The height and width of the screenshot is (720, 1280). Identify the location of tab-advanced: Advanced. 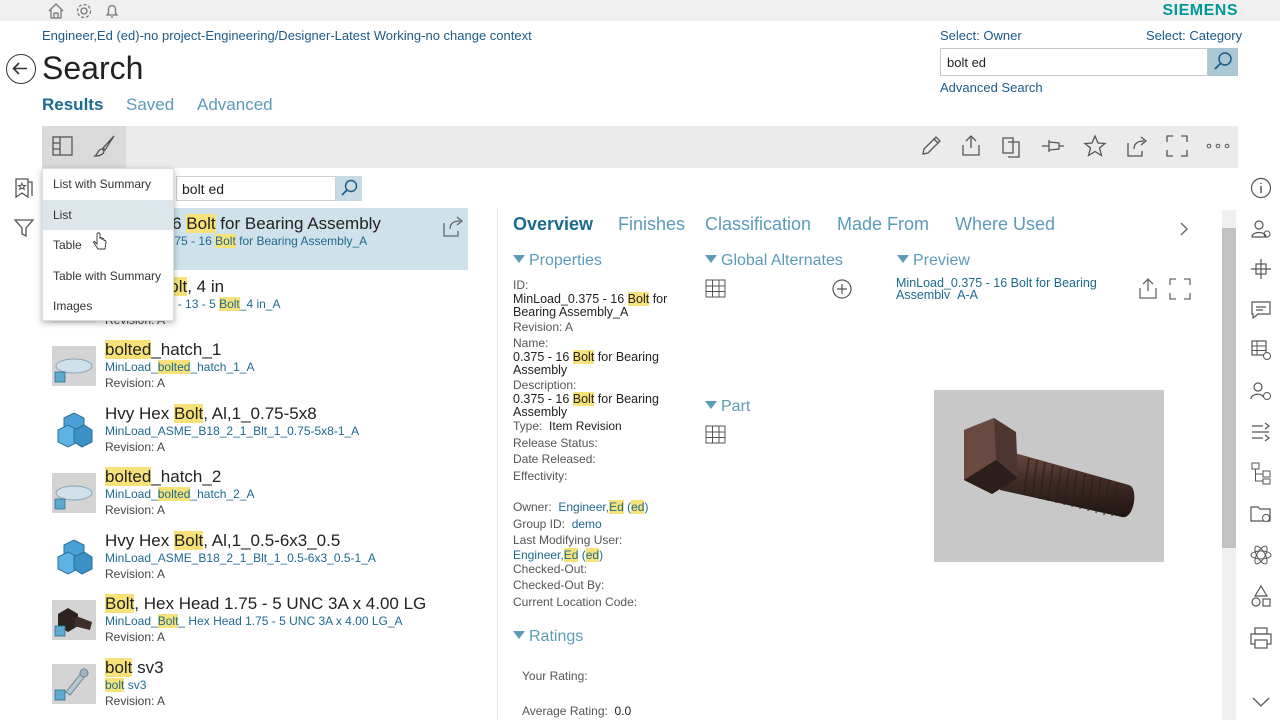
(235, 105).